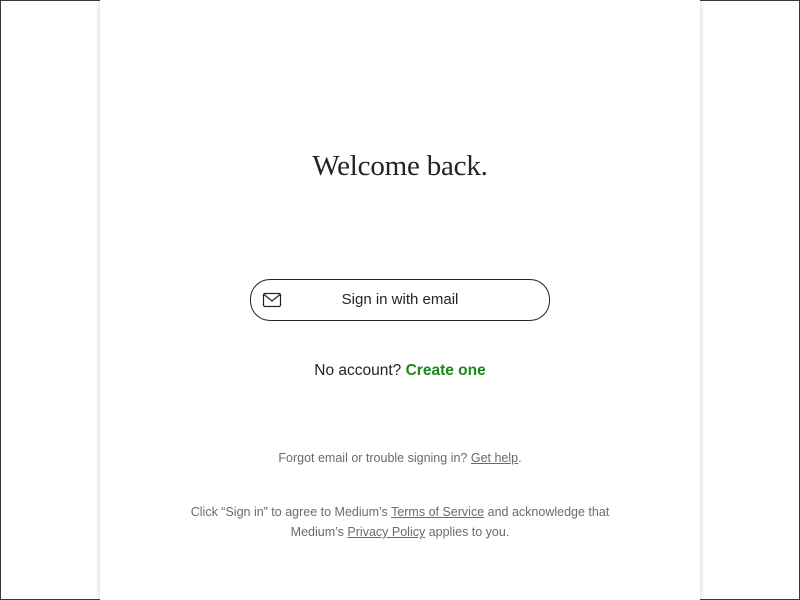 Image resolution: width=800 pixels, height=600 pixels. What do you see at coordinates (520, 458) in the screenshot?
I see `help-suffix: .` at bounding box center [520, 458].